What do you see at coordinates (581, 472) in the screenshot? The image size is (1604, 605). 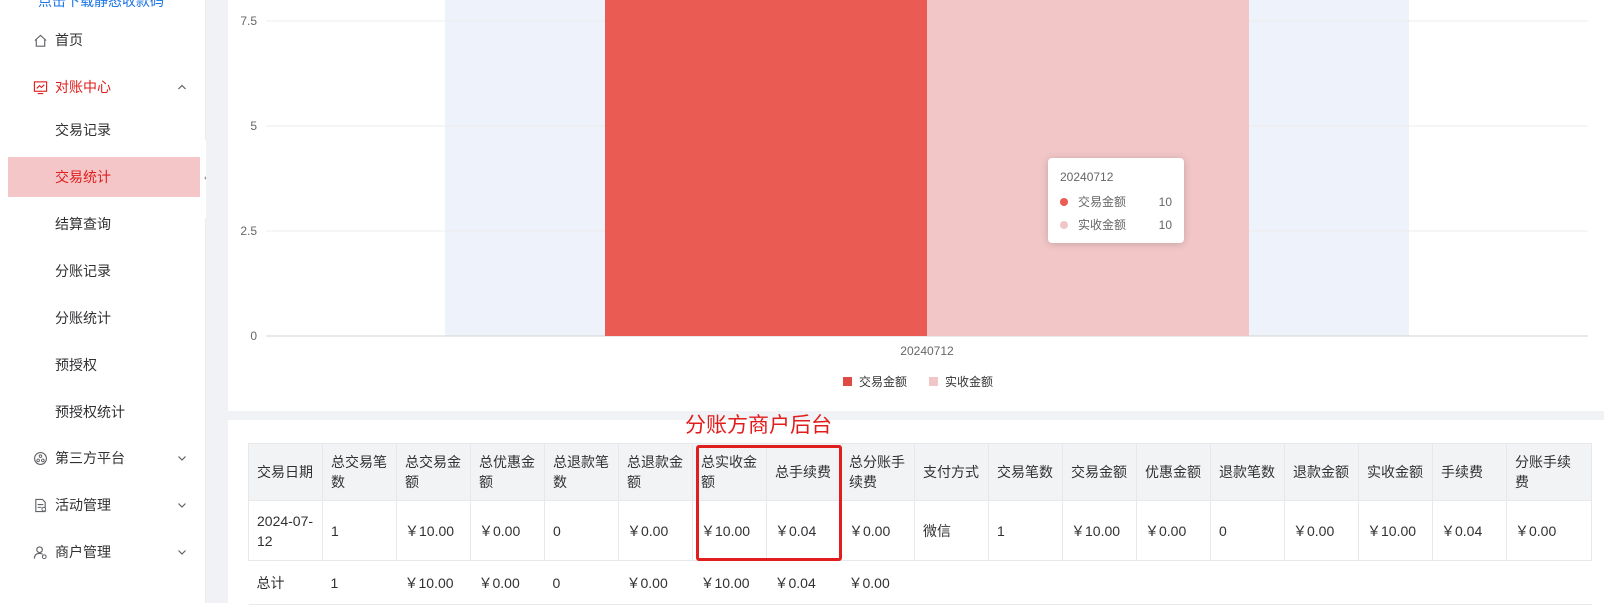 I see `column-header: 总退款笔数` at bounding box center [581, 472].